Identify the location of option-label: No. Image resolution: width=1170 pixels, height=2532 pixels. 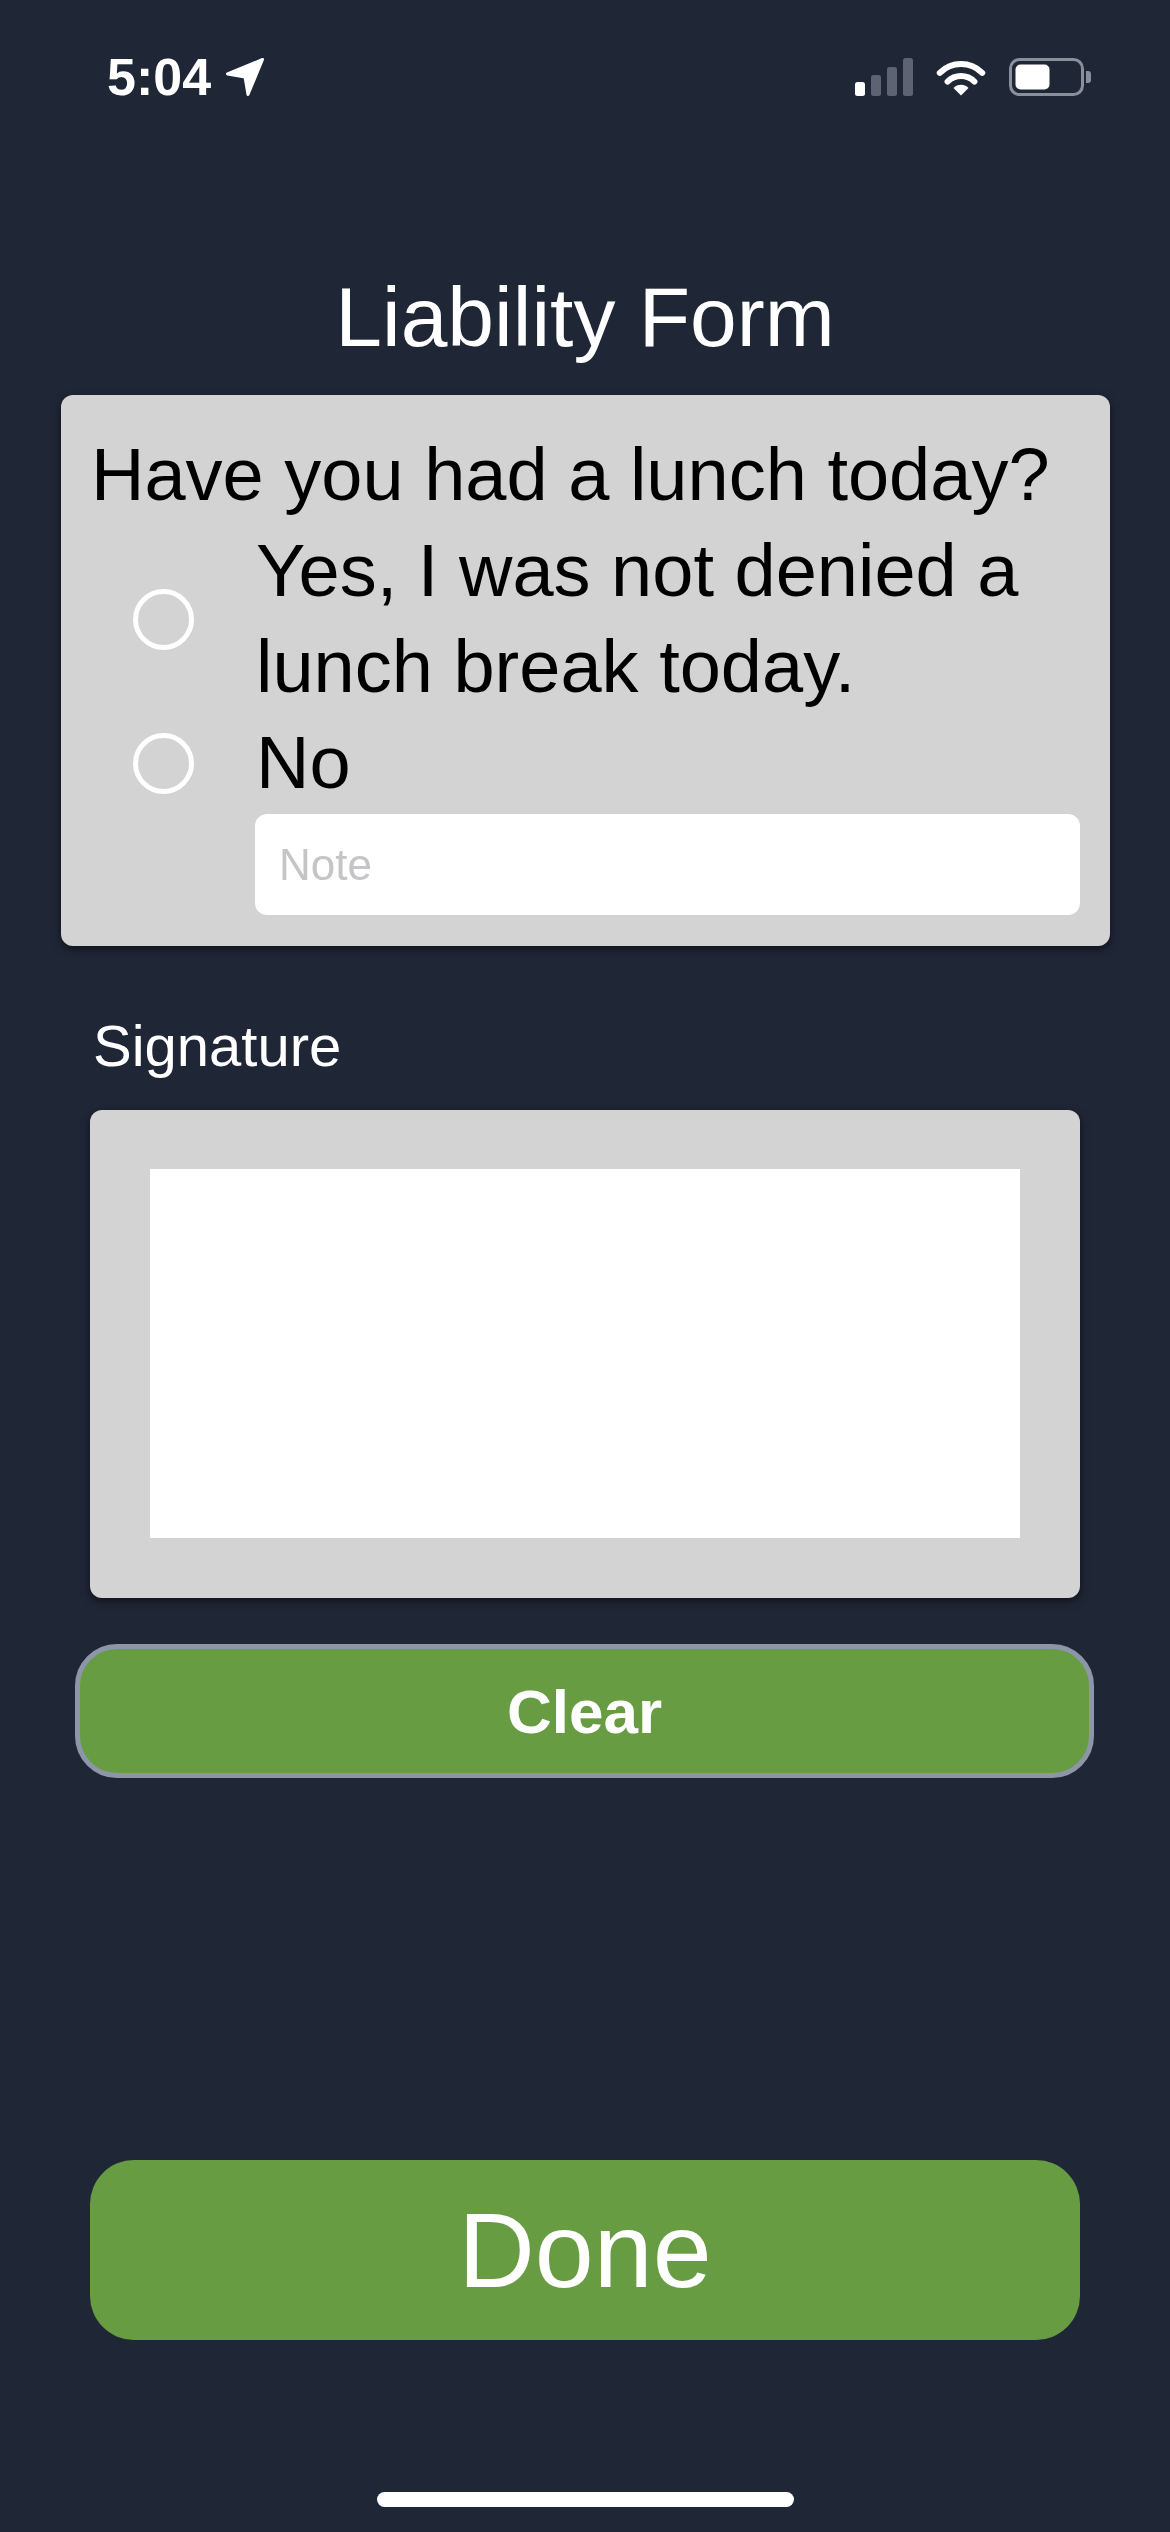
(303, 763).